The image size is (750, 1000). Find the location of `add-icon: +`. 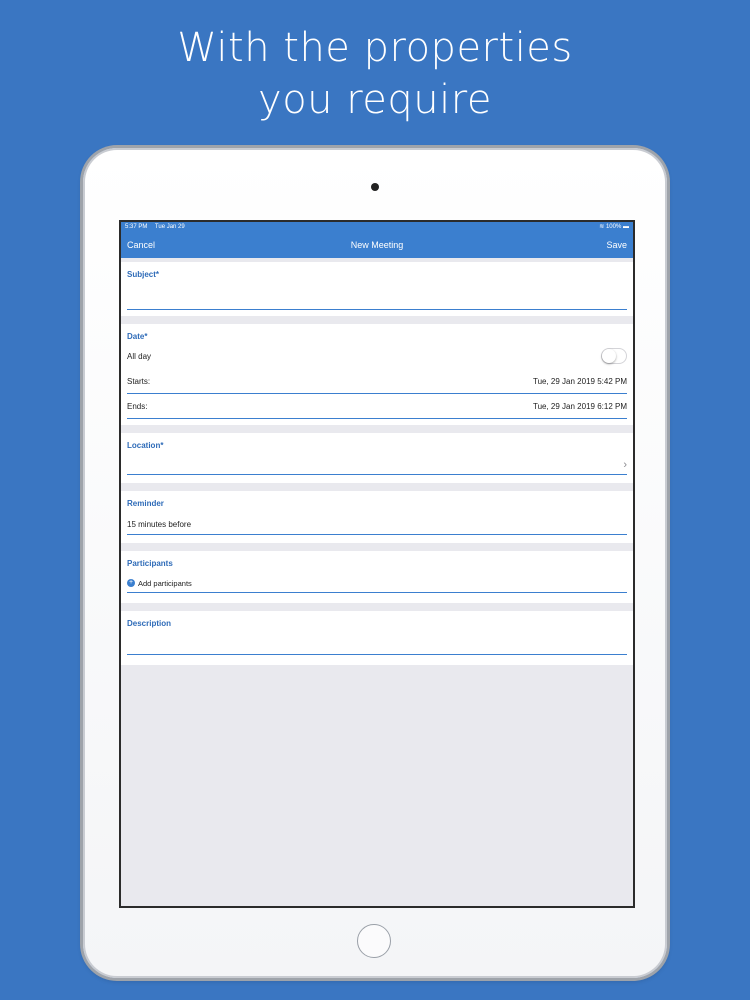

add-icon: + is located at coordinates (131, 583).